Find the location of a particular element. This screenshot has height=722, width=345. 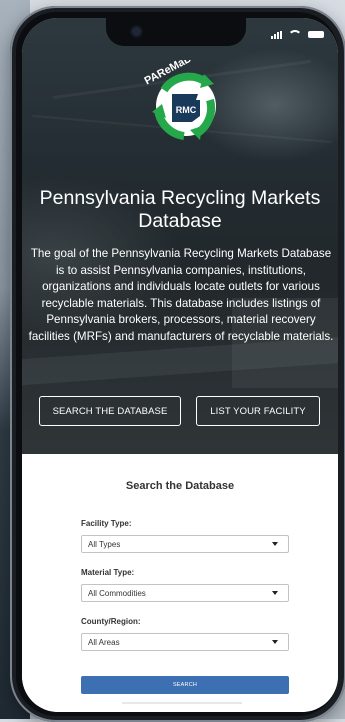

phone-notch is located at coordinates (176, 32).